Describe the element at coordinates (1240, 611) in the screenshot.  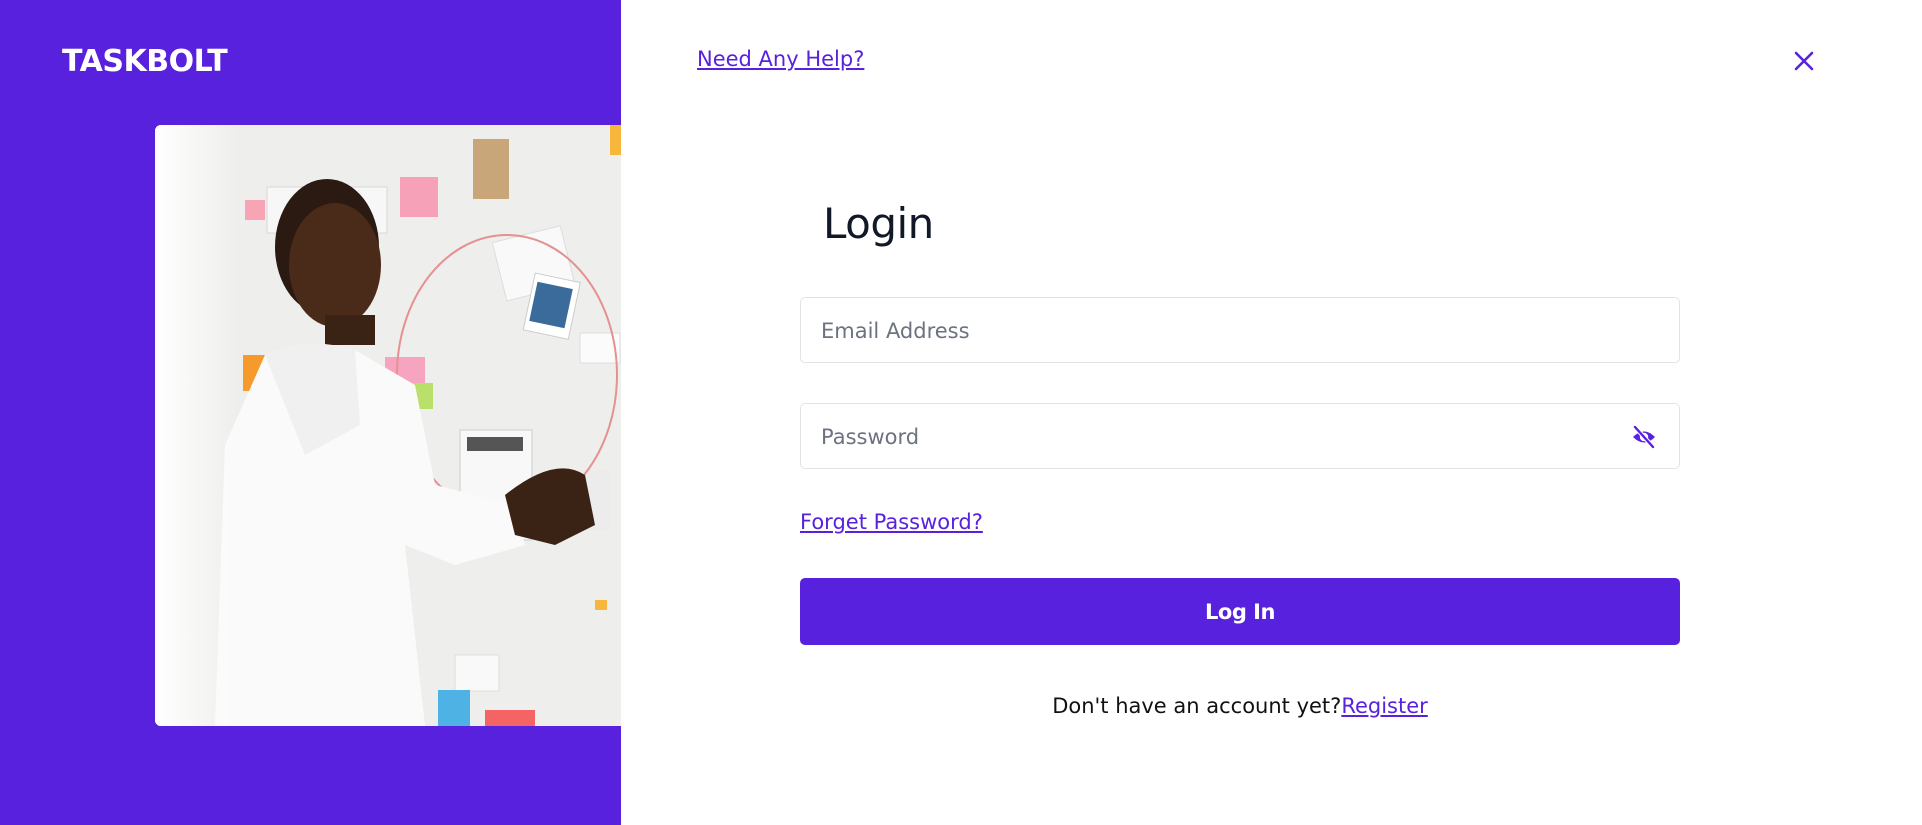
I see `login-button: Log In` at that location.